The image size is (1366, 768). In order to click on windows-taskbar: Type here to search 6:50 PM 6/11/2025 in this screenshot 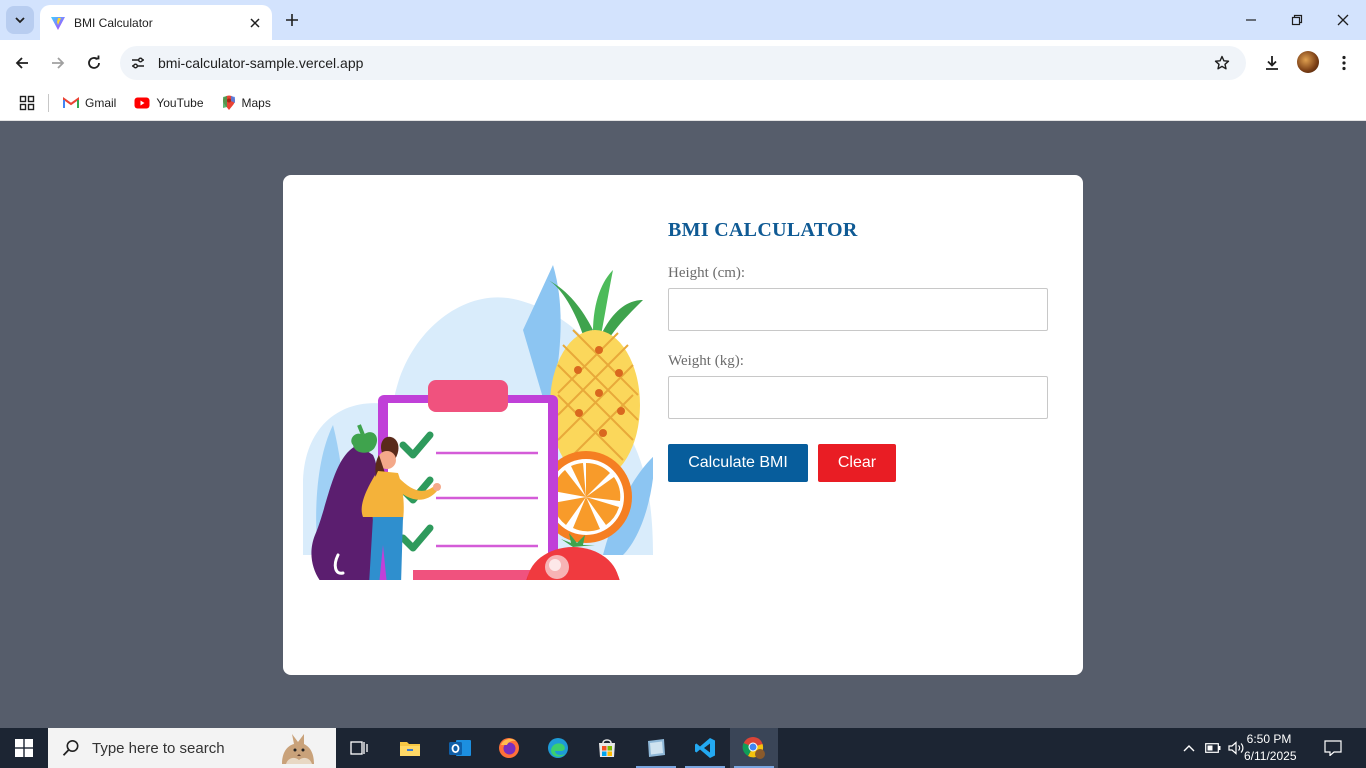, I will do `click(683, 748)`.